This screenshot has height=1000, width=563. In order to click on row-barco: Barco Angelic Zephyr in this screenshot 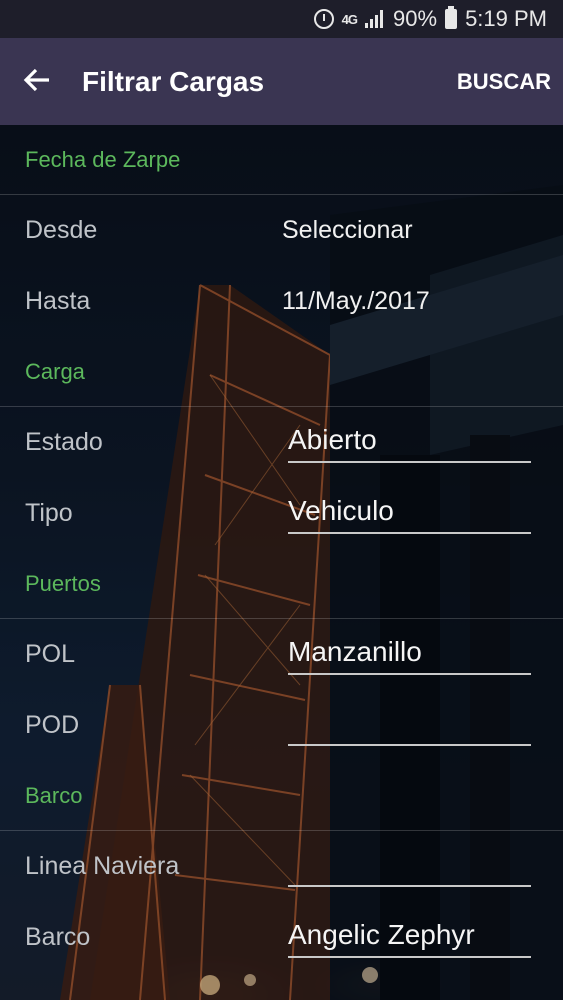, I will do `click(281, 937)`.